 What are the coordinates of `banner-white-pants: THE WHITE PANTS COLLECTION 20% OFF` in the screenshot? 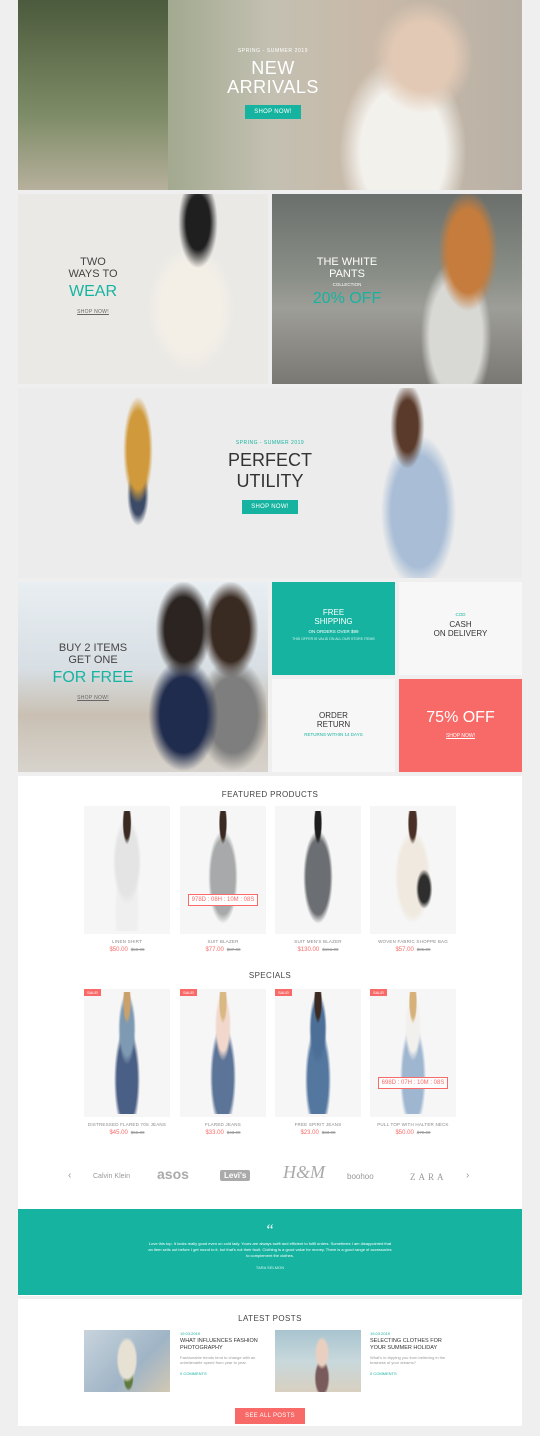 It's located at (397, 289).